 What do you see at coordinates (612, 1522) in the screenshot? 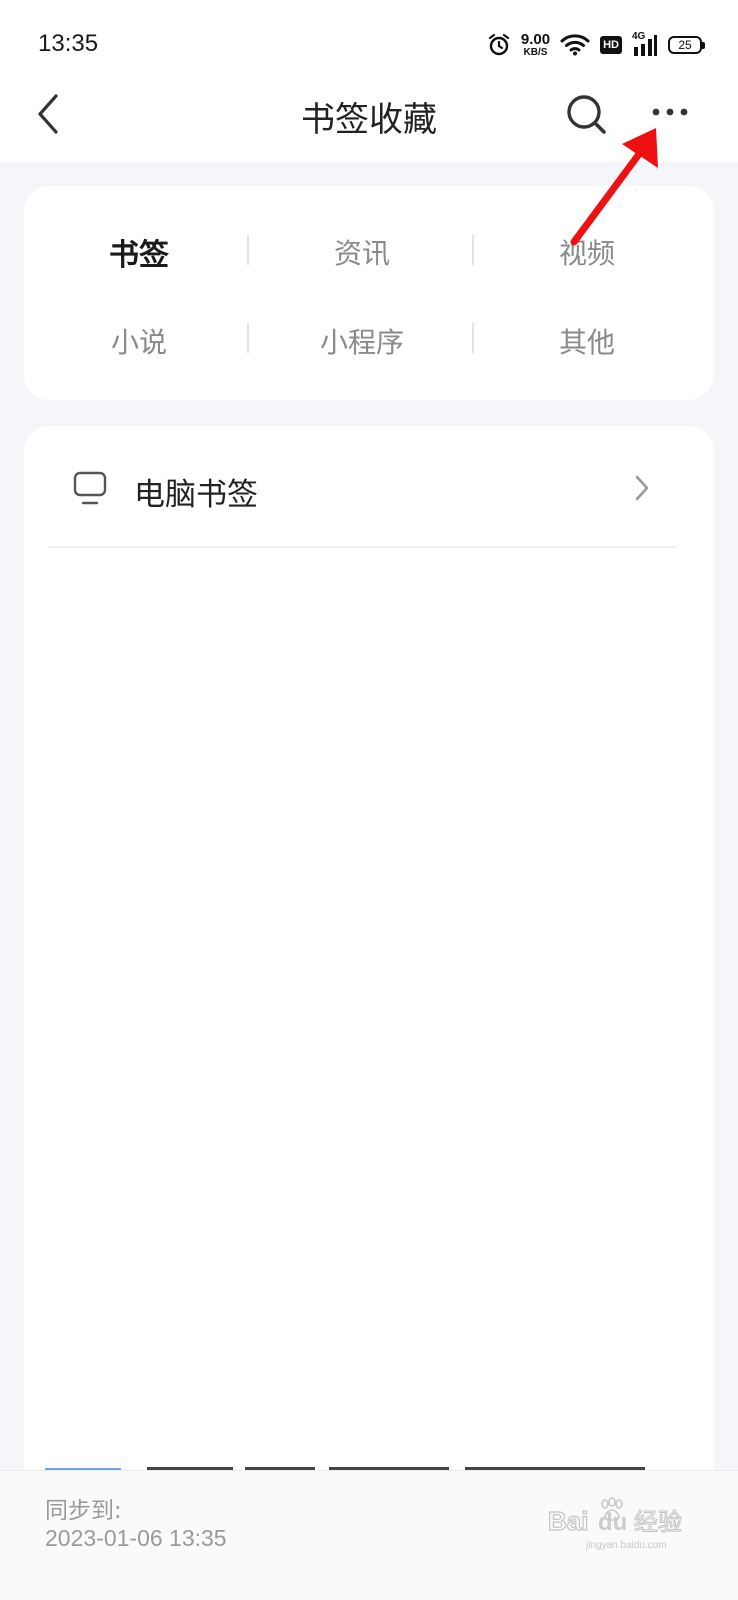
I see `svg-text: du` at bounding box center [612, 1522].